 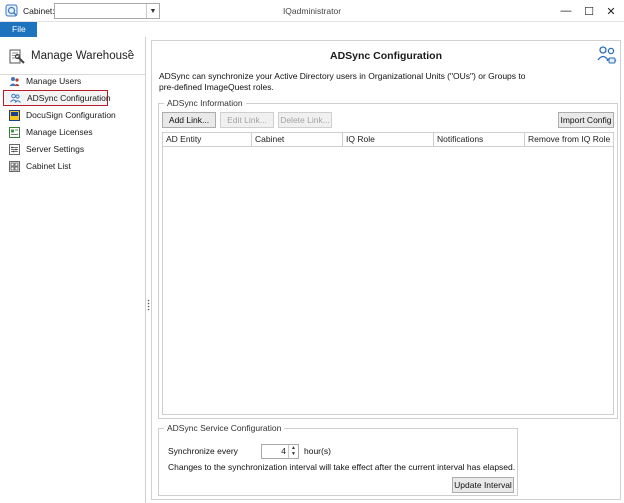 What do you see at coordinates (586, 120) in the screenshot?
I see `import-config-button: Import Config` at bounding box center [586, 120].